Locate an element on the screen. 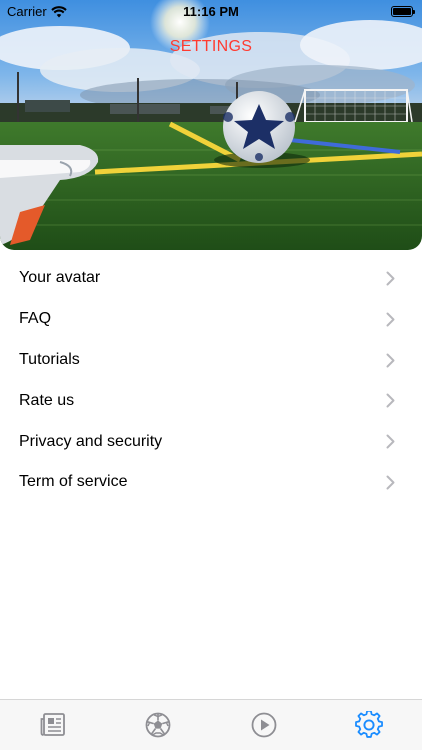 Image resolution: width=422 pixels, height=750 pixels. menu-item-privacy-and-security: Privacy and security is located at coordinates (211, 441).